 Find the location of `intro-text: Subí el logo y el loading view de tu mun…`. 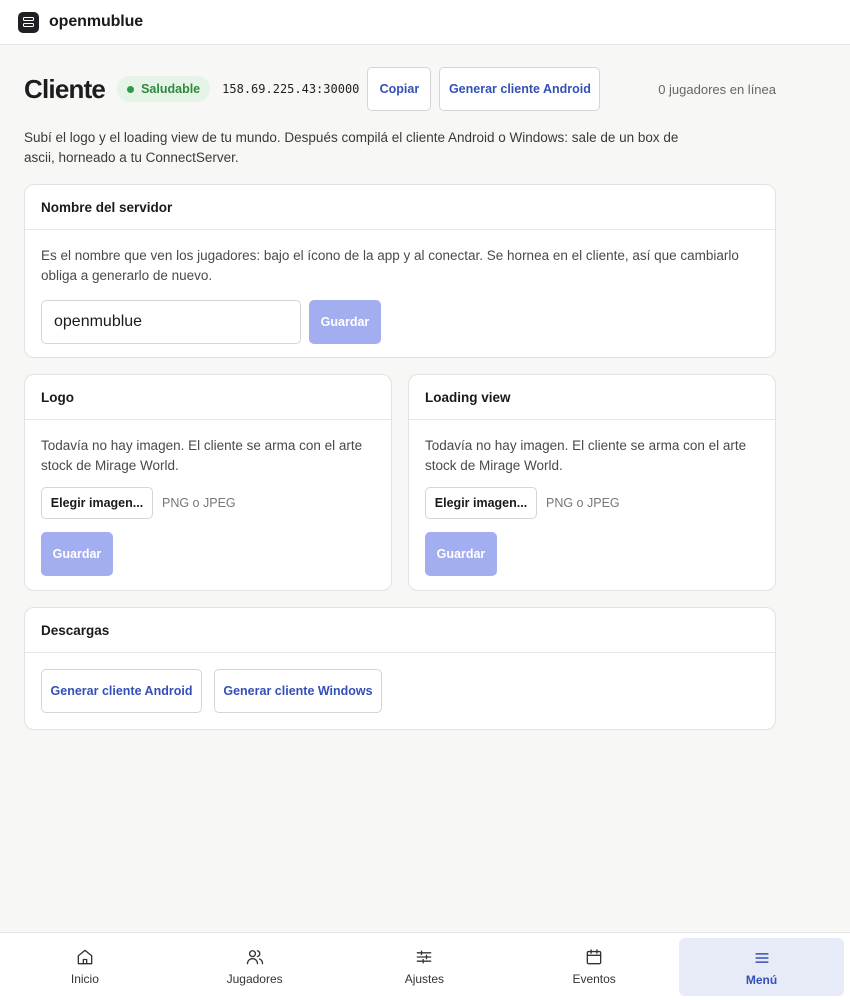

intro-text: Subí el logo y el loading view de tu mun… is located at coordinates (351, 147).